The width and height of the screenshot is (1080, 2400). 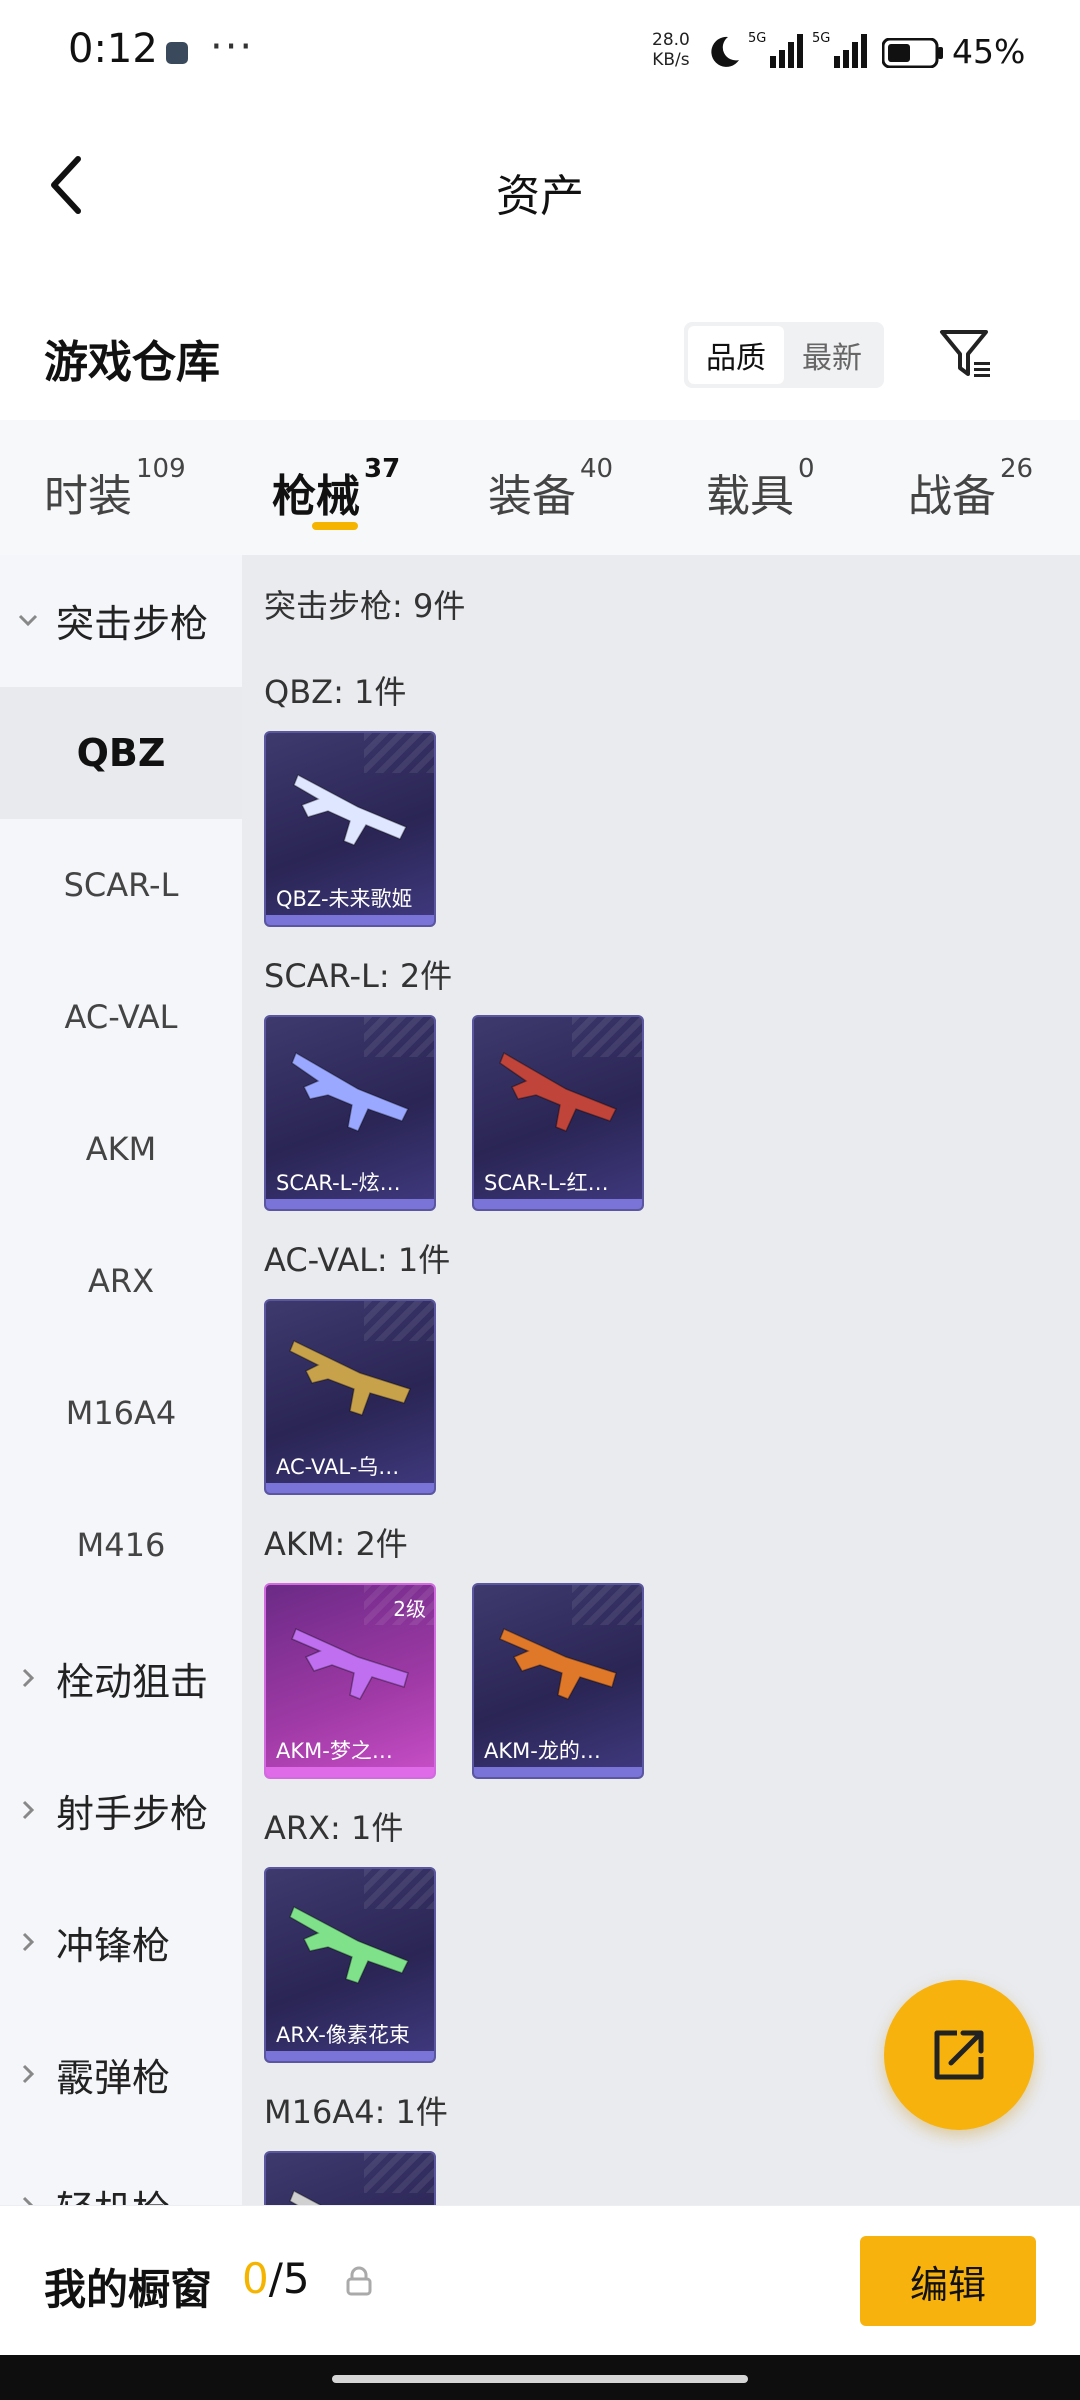 I want to click on weapon-card: ARX-像素花束, so click(x=350, y=1965).